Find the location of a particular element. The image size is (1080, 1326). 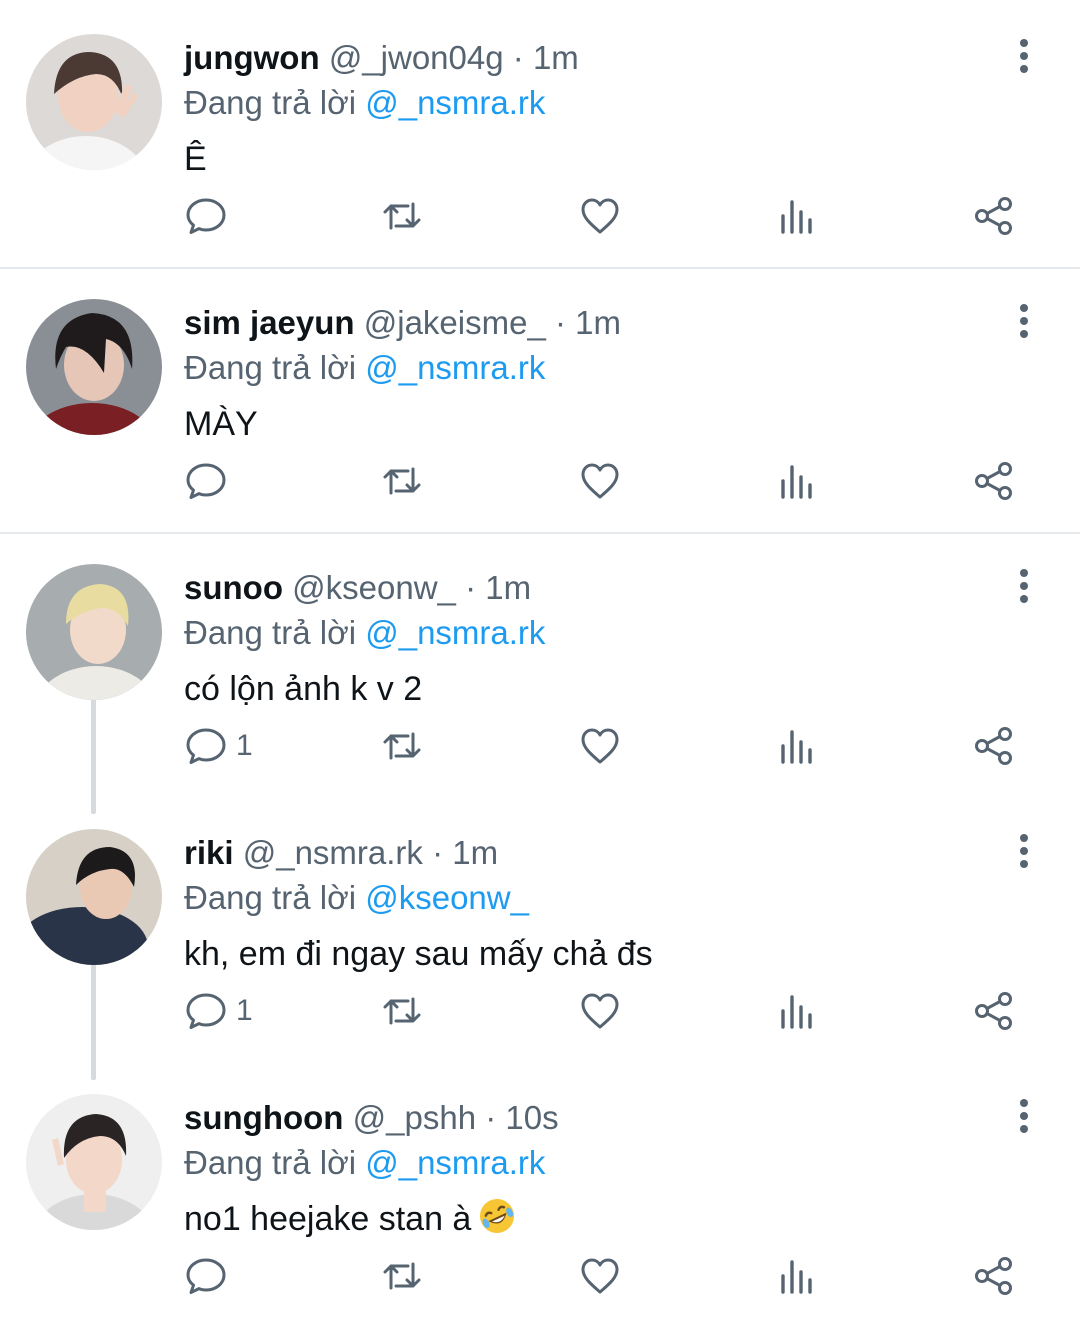

handle: @jakeisme_ is located at coordinates (455, 322).